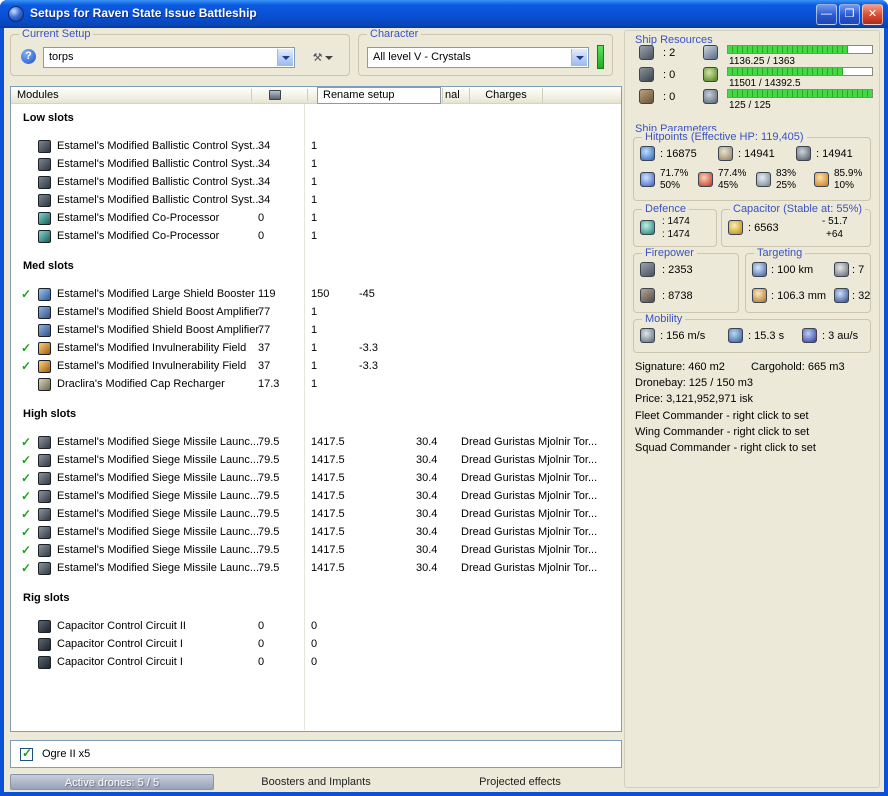 The width and height of the screenshot is (888, 796). What do you see at coordinates (56, 34) in the screenshot?
I see `current-setup-label: Current Setup` at bounding box center [56, 34].